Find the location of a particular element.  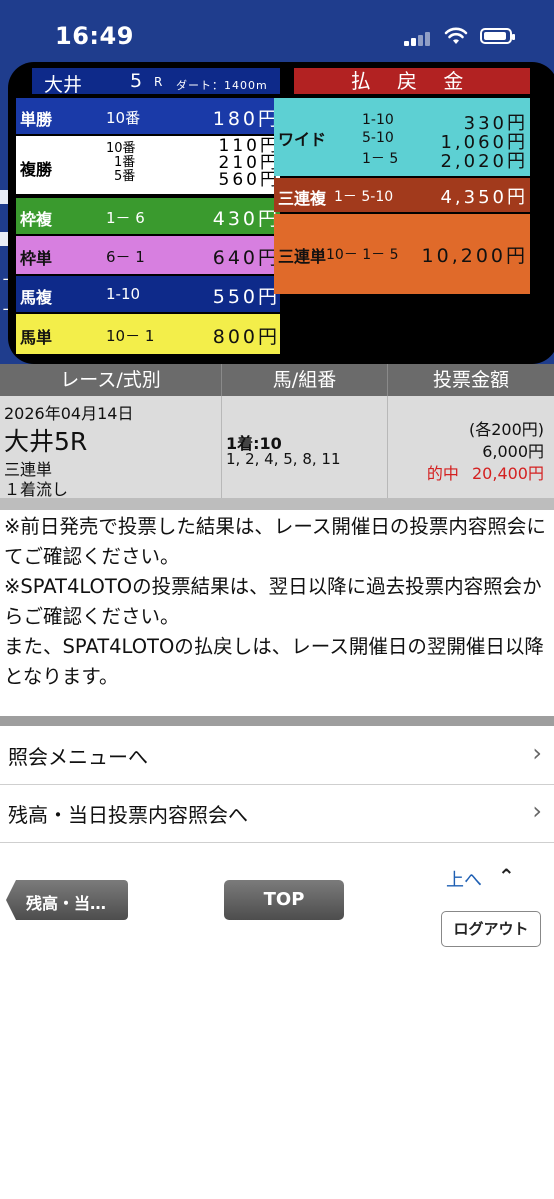

hit-label: 的中 is located at coordinates (442, 473).